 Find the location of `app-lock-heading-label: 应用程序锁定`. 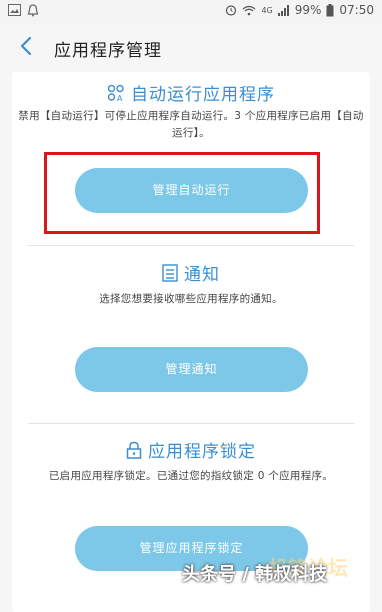

app-lock-heading-label: 应用程序锁定 is located at coordinates (202, 452).